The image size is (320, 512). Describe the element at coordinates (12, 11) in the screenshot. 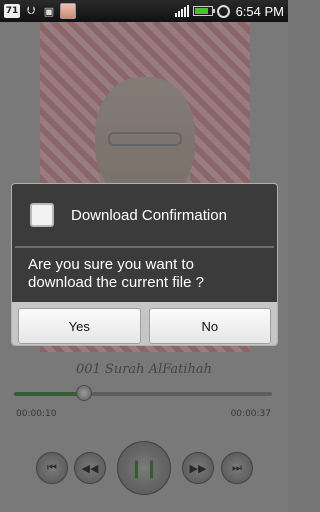

I see `notification-badge: 71` at that location.